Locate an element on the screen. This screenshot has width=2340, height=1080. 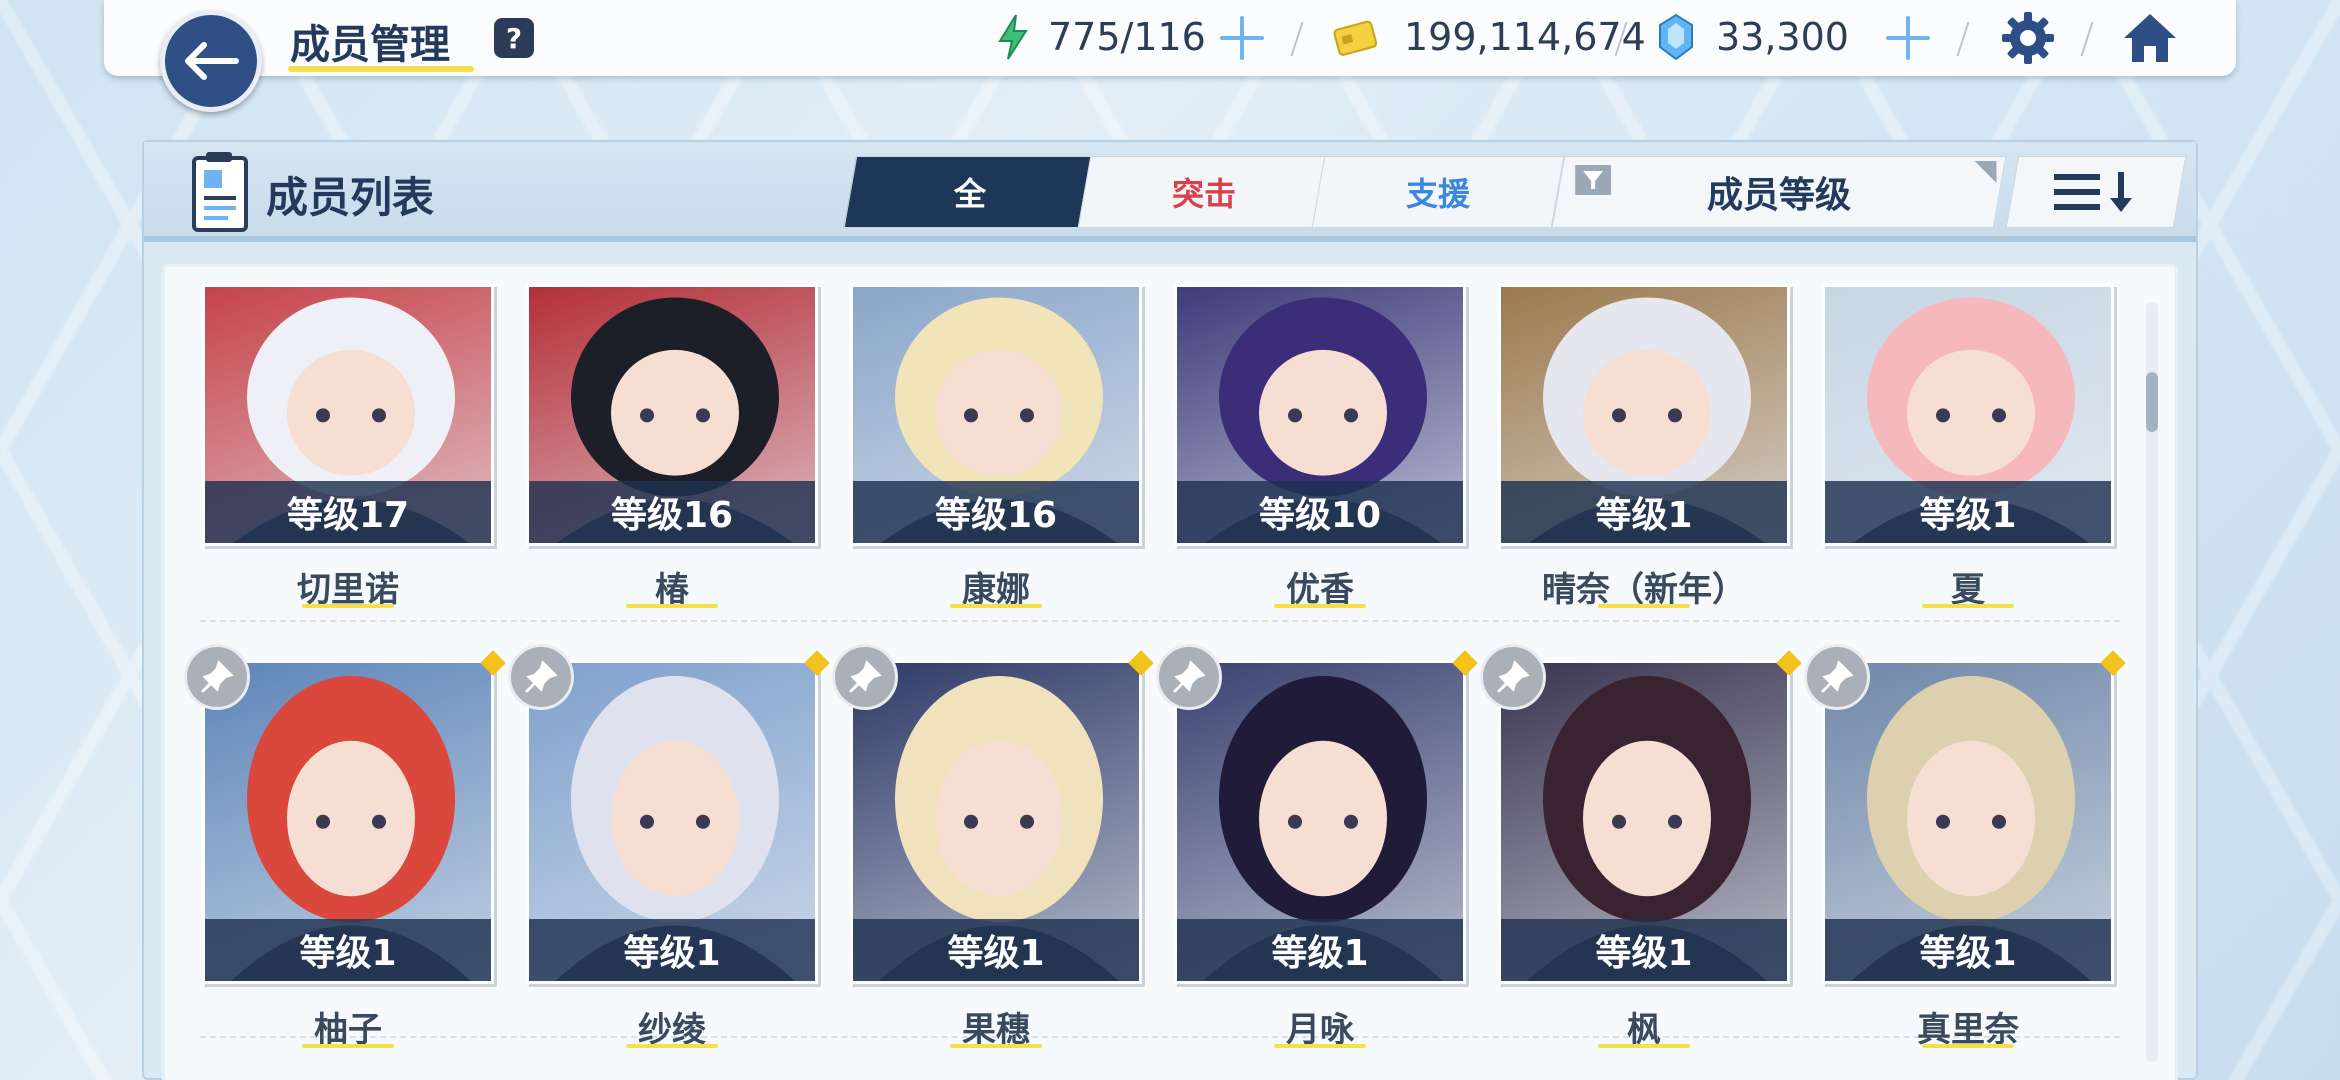
member-card: 等级1 月咏 is located at coordinates (1317, 848).